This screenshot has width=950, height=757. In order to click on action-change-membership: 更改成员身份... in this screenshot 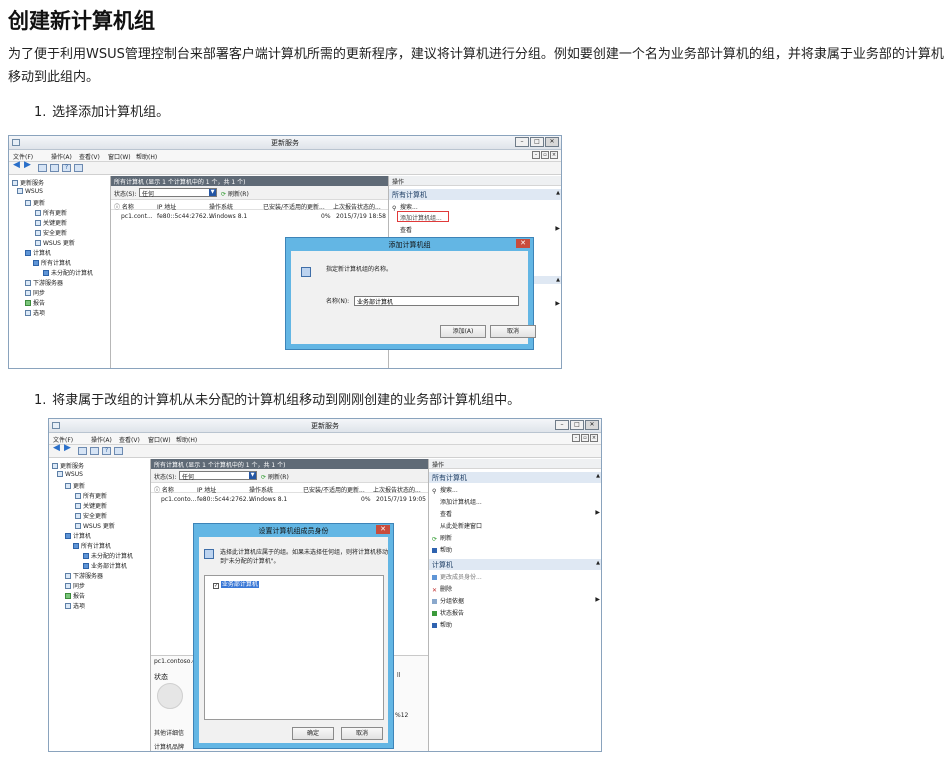, I will do `click(516, 577)`.